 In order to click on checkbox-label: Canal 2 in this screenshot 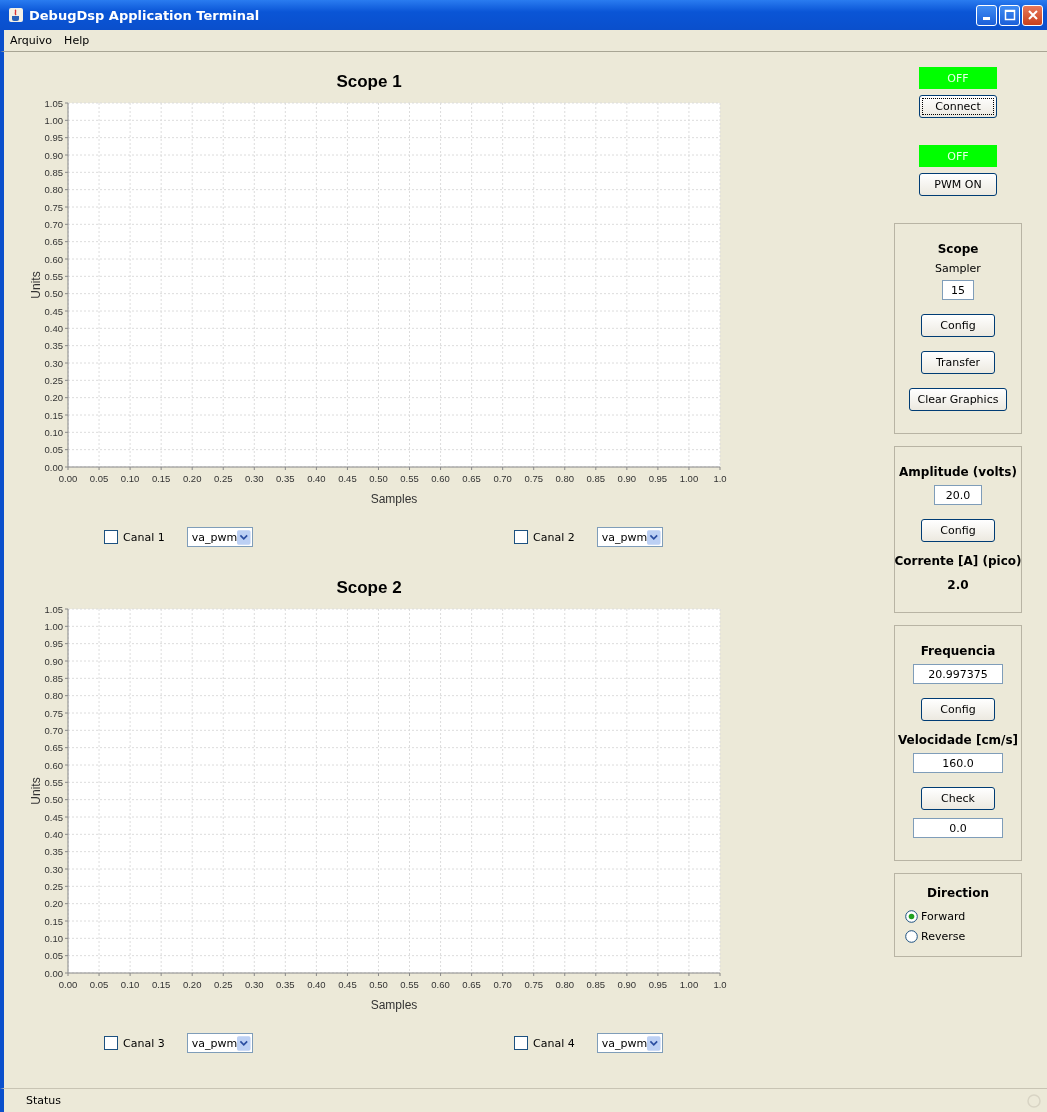, I will do `click(554, 537)`.